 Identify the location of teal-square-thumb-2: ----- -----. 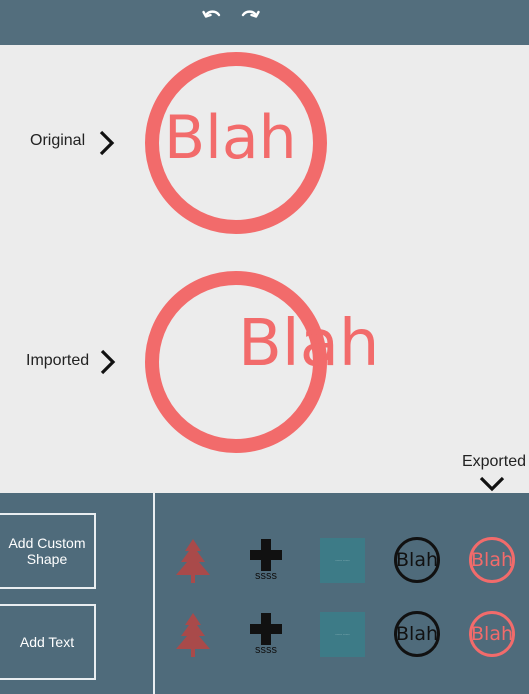
(342, 634).